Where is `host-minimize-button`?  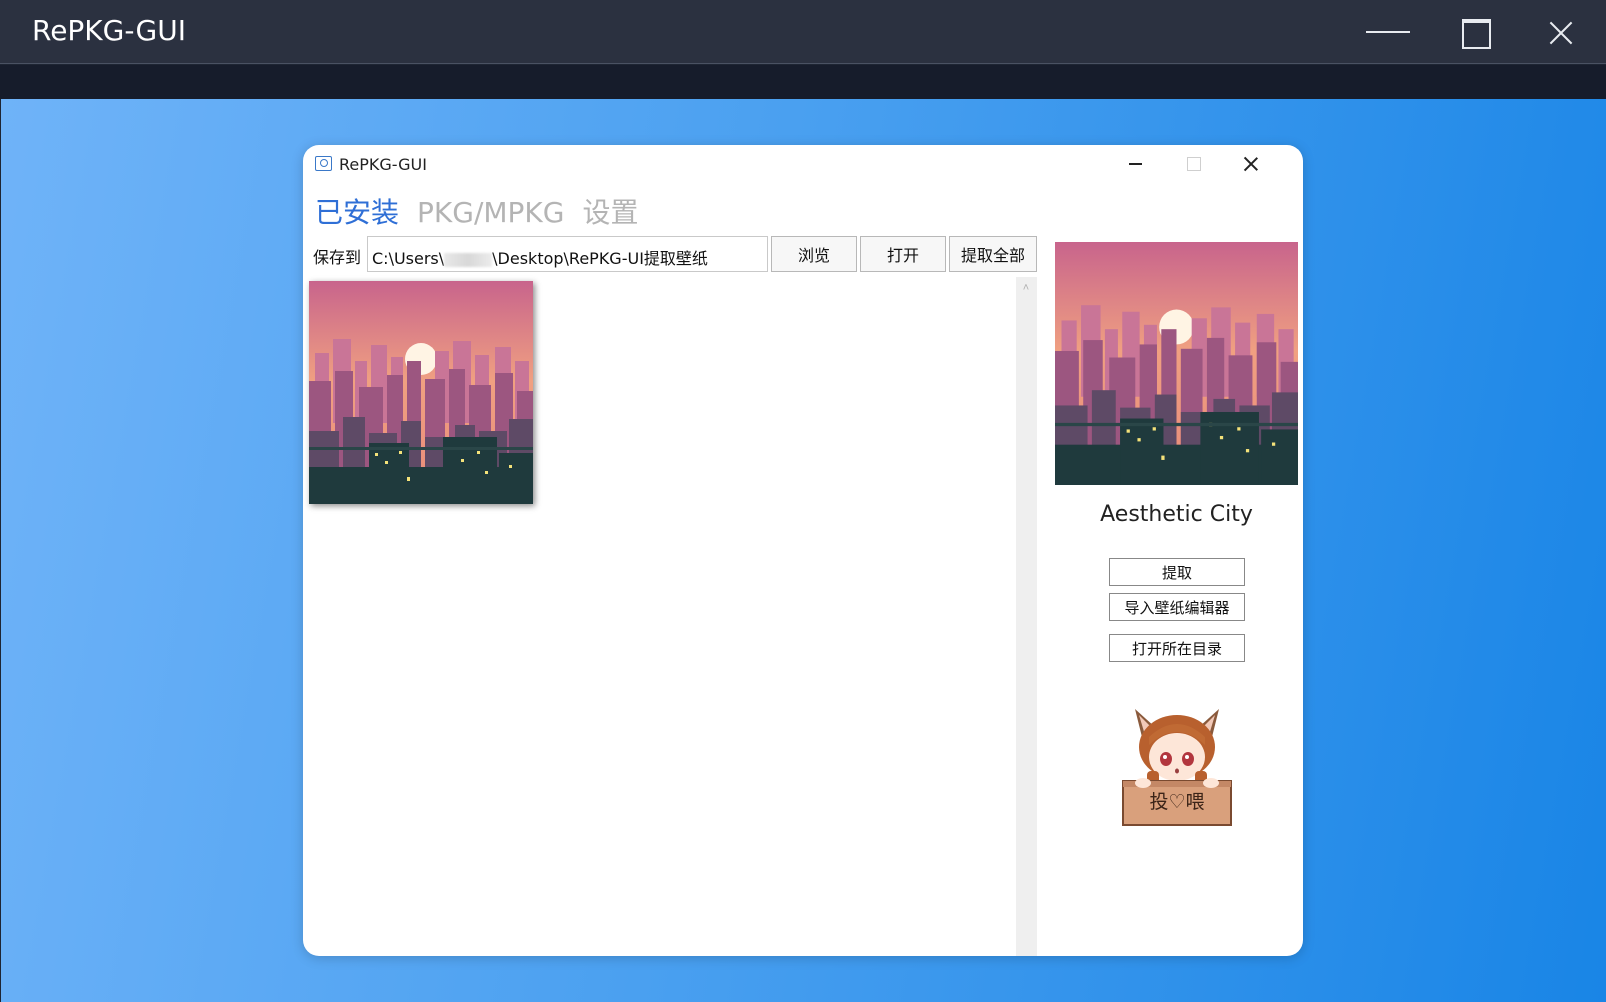
host-minimize-button is located at coordinates (1388, 32).